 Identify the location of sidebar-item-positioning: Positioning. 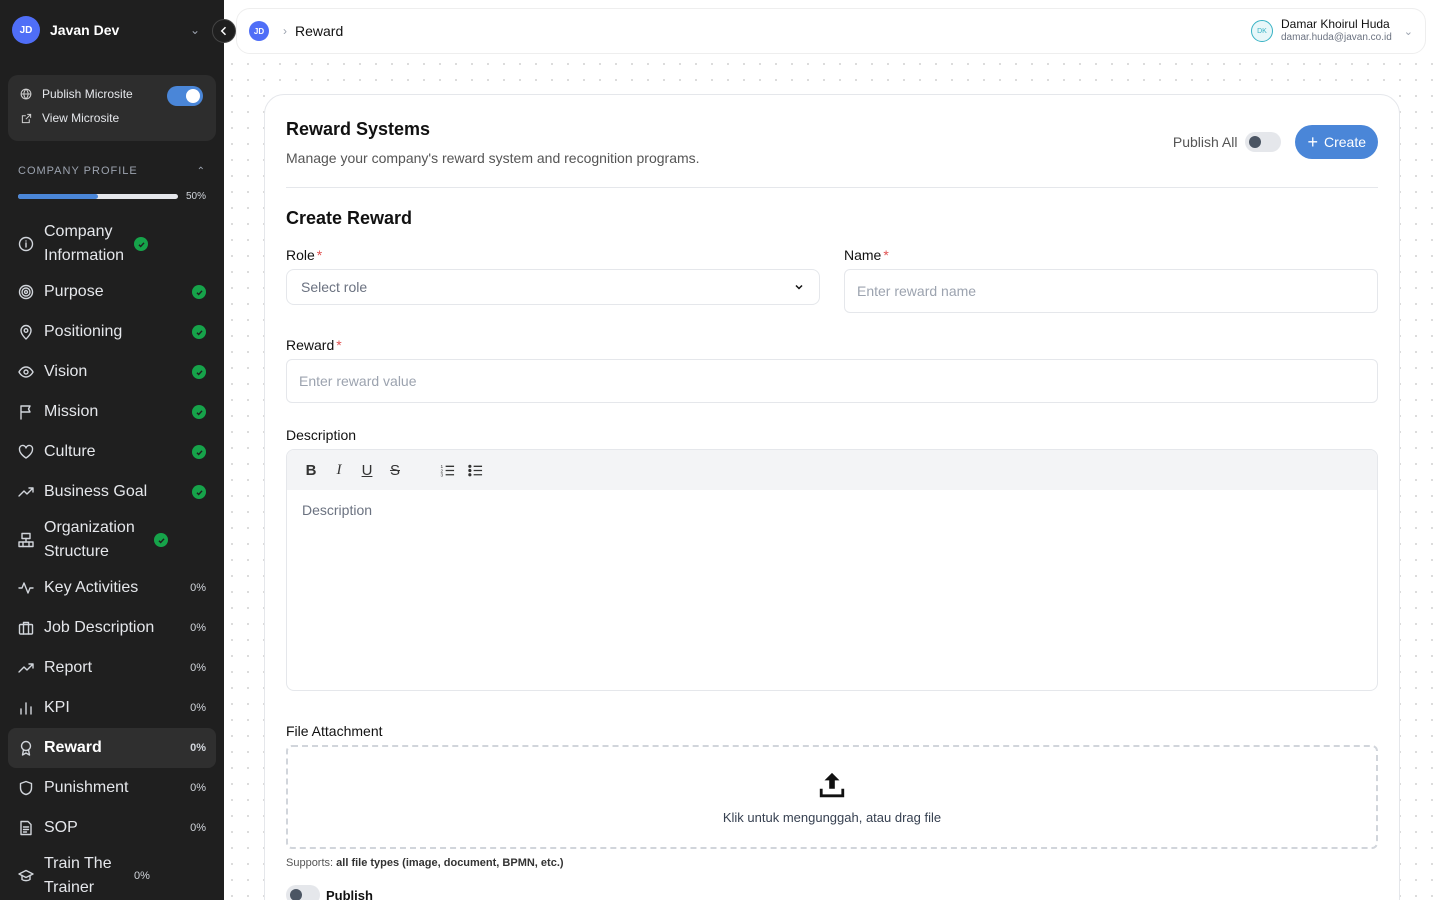
(112, 332).